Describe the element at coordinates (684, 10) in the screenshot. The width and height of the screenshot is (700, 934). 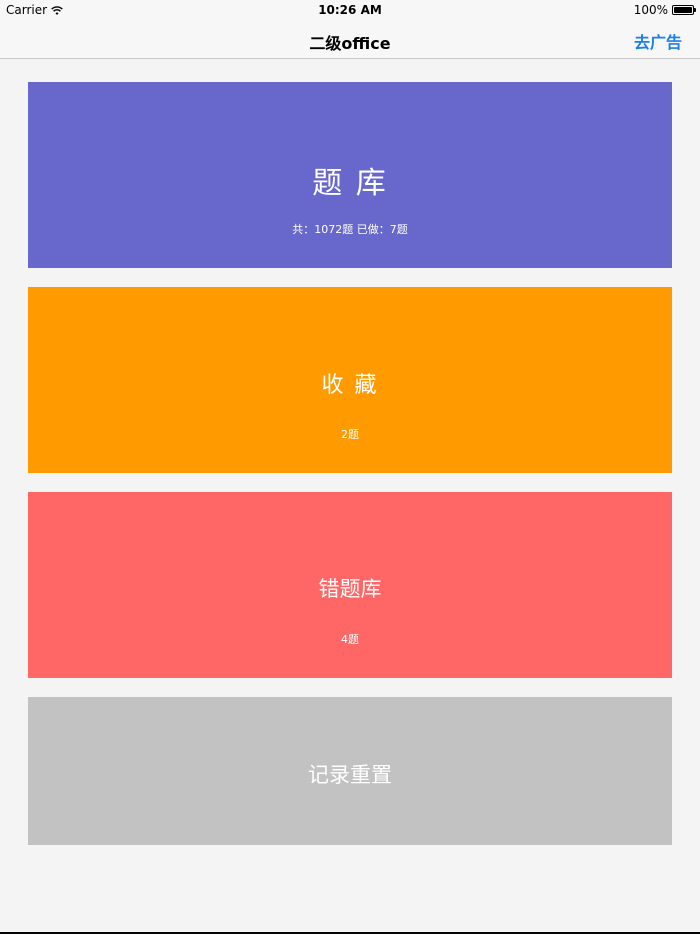
I see `battery-icon` at that location.